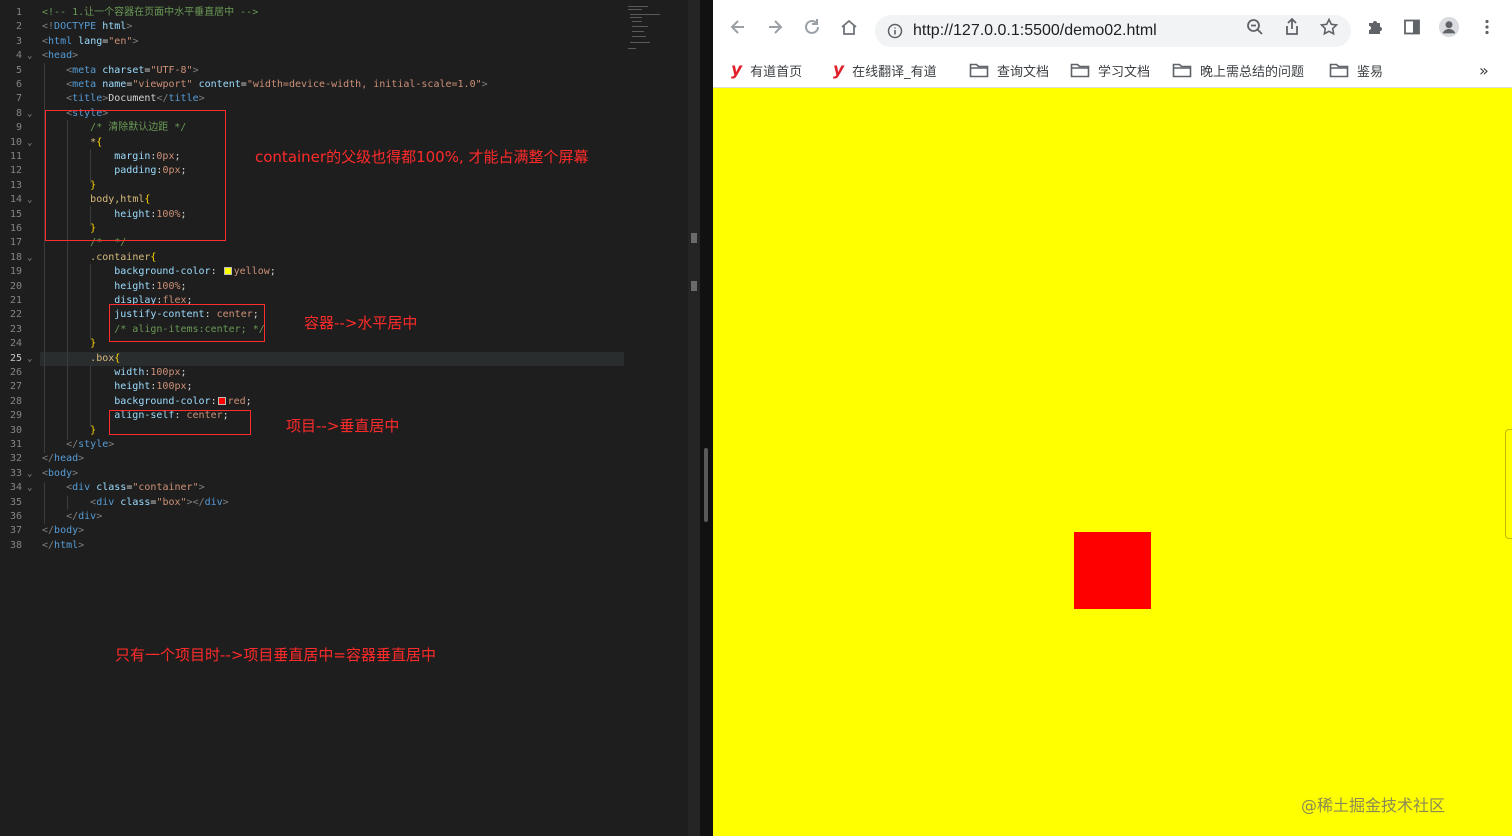 The height and width of the screenshot is (836, 1512). I want to click on code-line: <div class="box"></div>, so click(135, 503).